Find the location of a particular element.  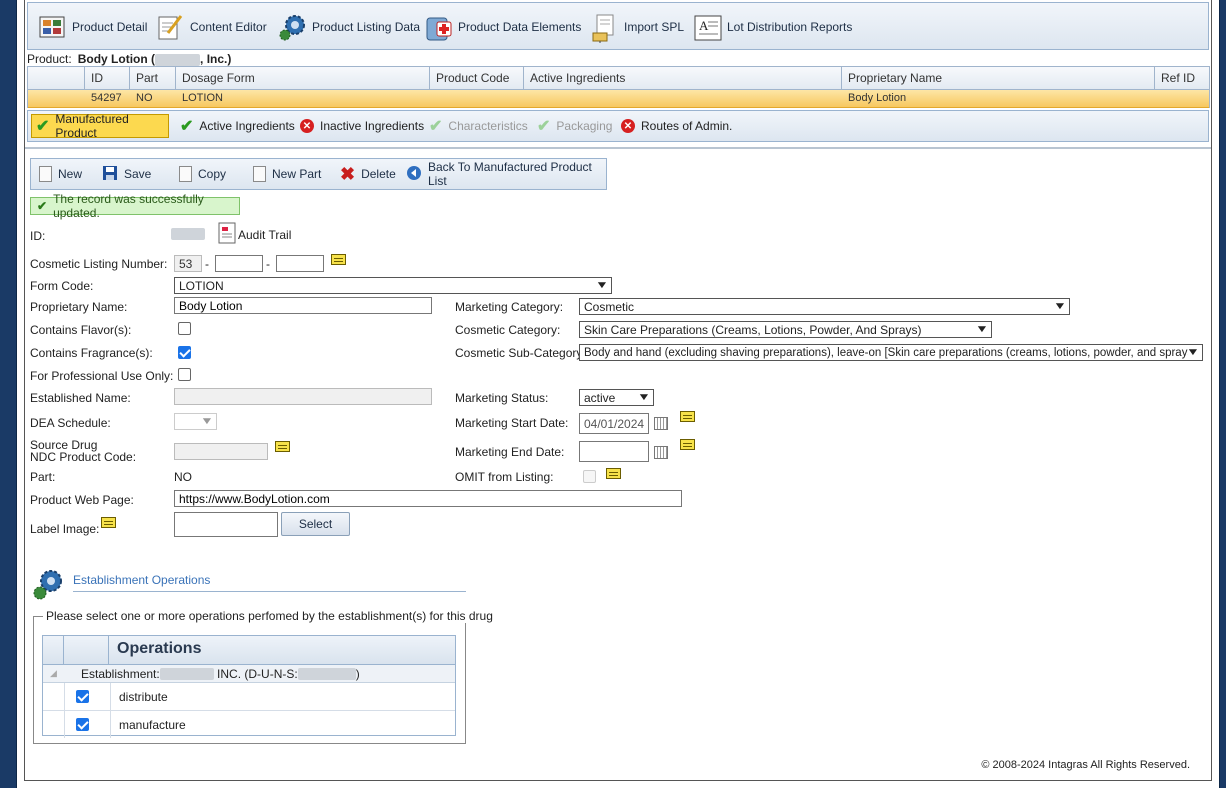

grid-header-ref-id: Ref ID is located at coordinates (1182, 78).